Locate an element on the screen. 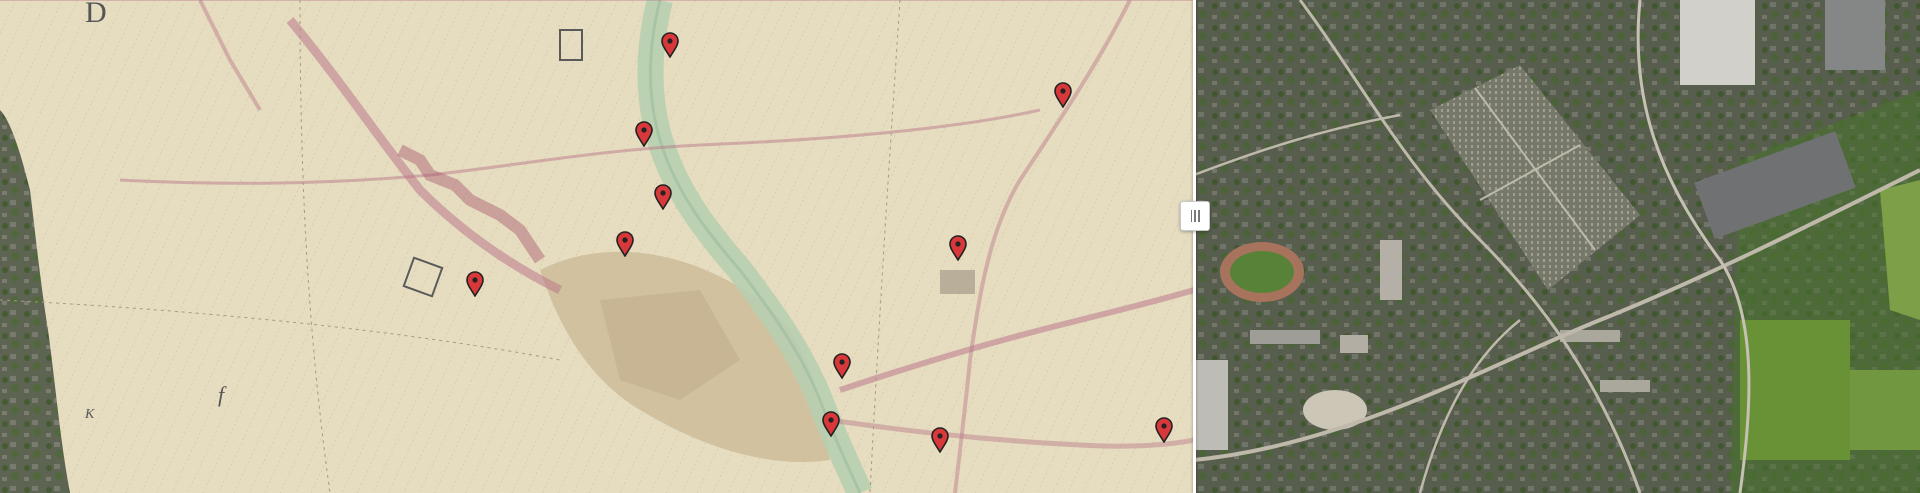  map-label-k: K is located at coordinates (89, 414).